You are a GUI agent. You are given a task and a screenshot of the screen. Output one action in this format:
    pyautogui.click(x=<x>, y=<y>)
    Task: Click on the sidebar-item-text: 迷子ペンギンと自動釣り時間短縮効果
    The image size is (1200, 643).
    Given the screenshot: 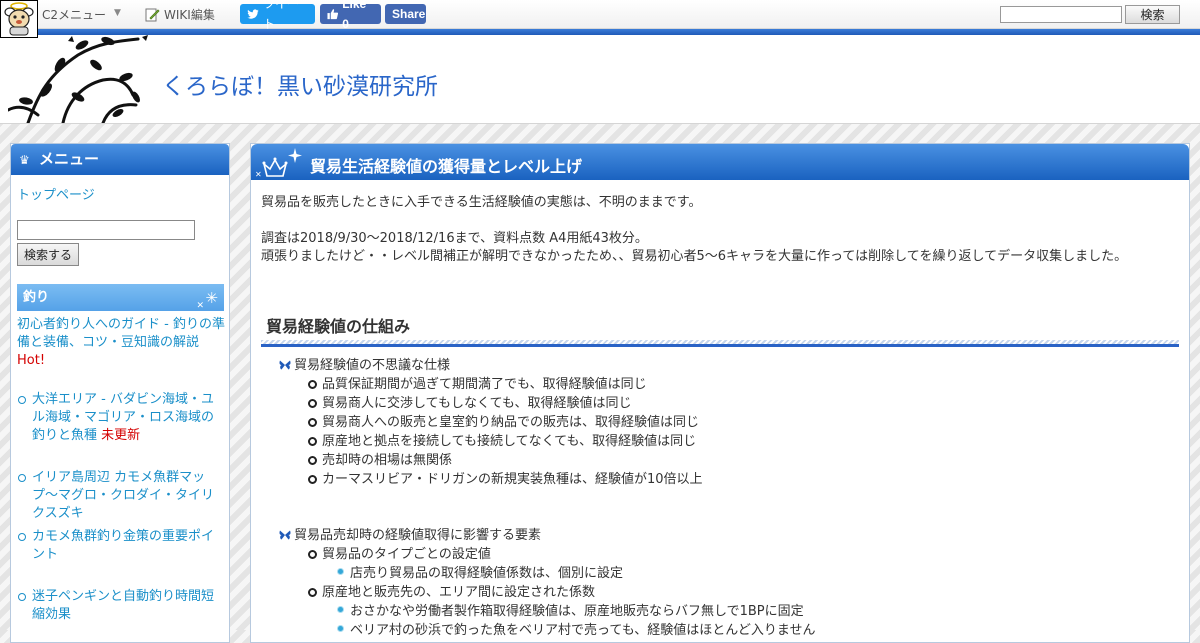 What is the action you would take?
    pyautogui.click(x=123, y=605)
    